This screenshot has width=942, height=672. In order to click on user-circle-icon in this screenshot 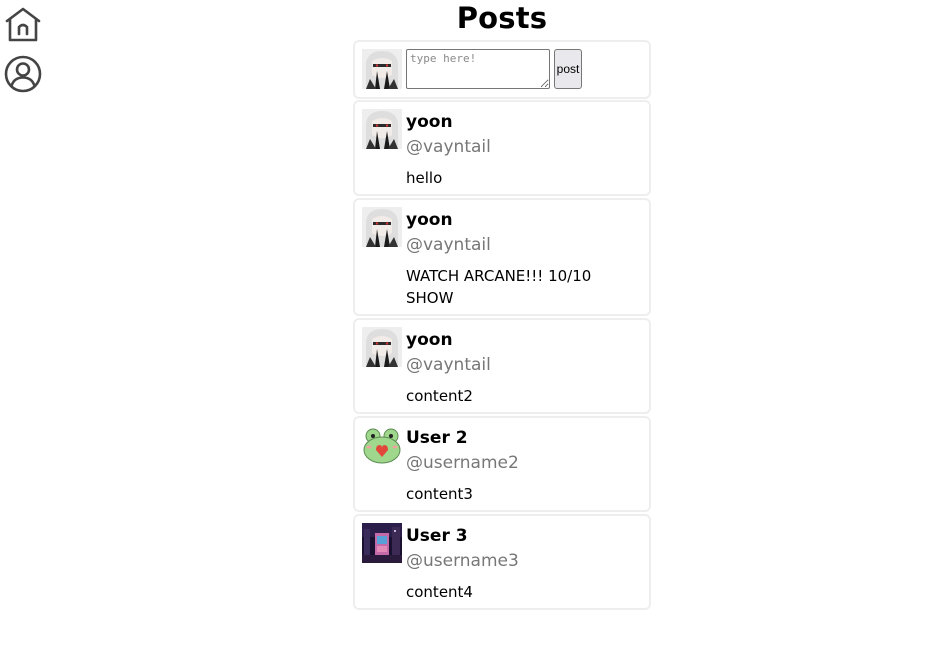, I will do `click(23, 74)`.